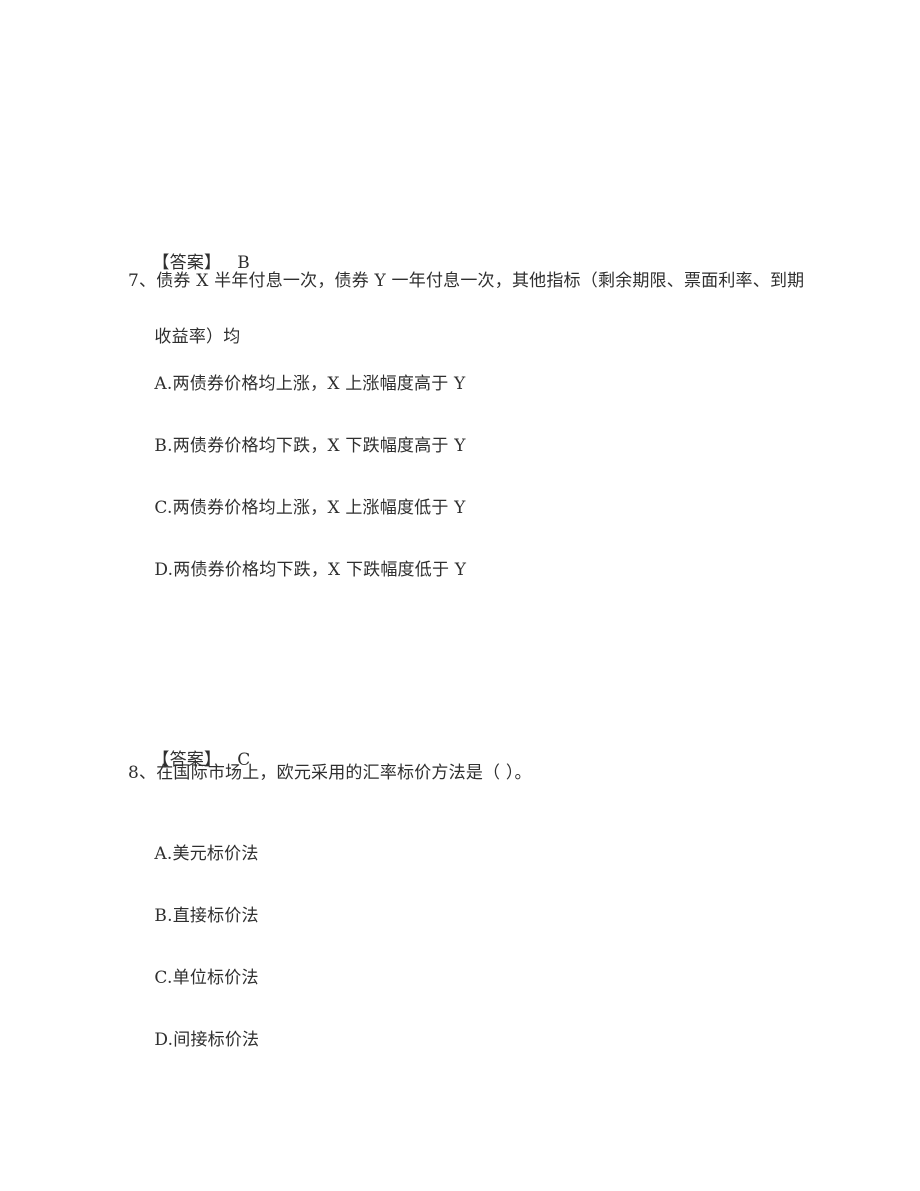 The image size is (920, 1191). Describe the element at coordinates (319, 446) in the screenshot. I see `option-text: 两债券价格均下跌，X 下跌幅度高于 Y` at that location.